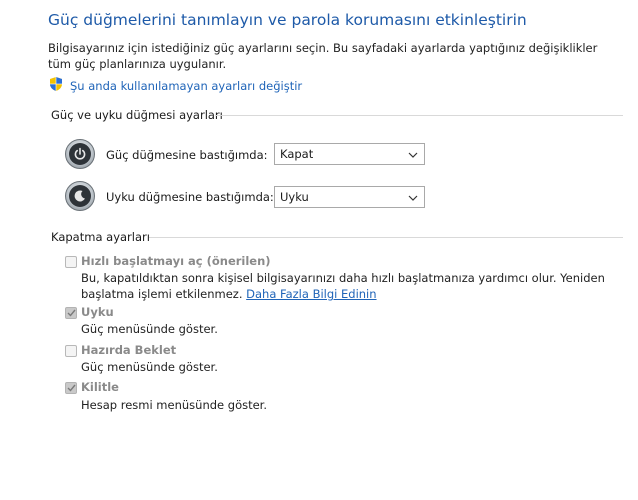 The image size is (638, 500). What do you see at coordinates (149, 329) in the screenshot?
I see `sleep-option-description: Güç menüsünde göster.` at bounding box center [149, 329].